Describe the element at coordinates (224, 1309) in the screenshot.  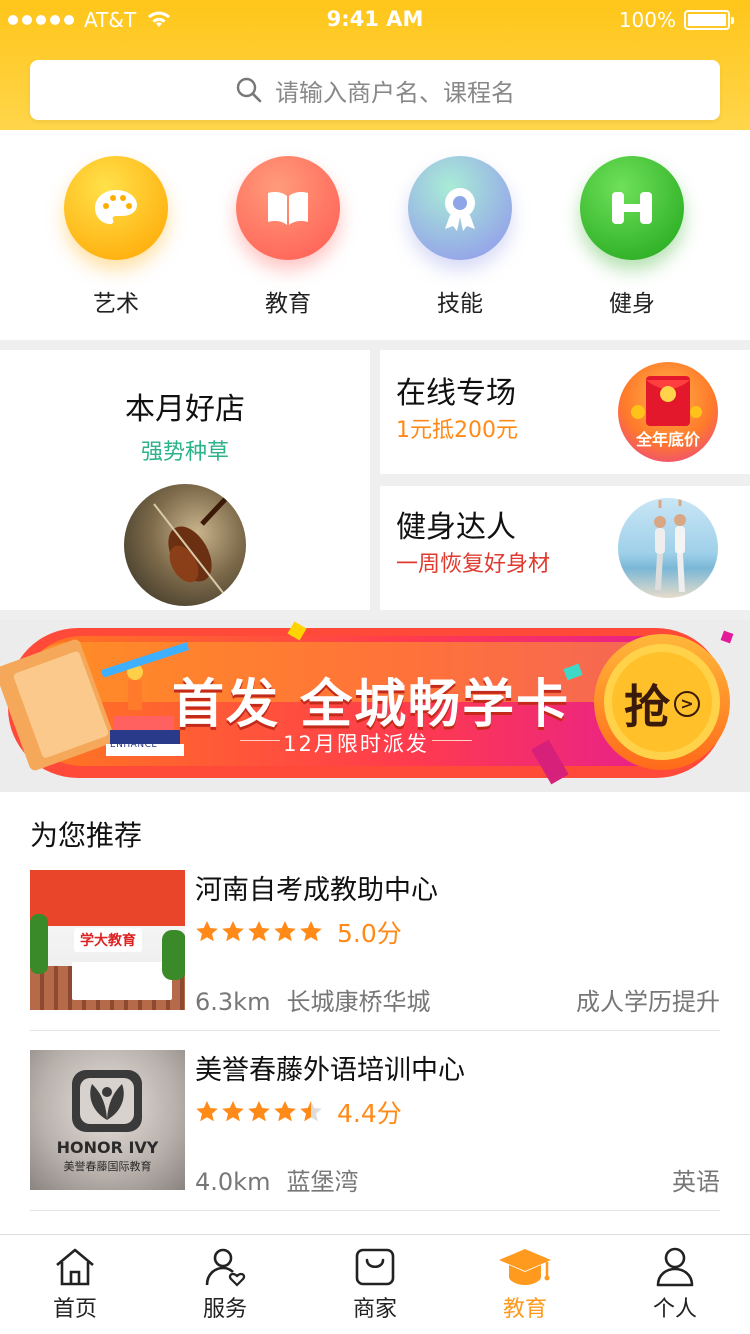
I see `tab-label: 服务` at that location.